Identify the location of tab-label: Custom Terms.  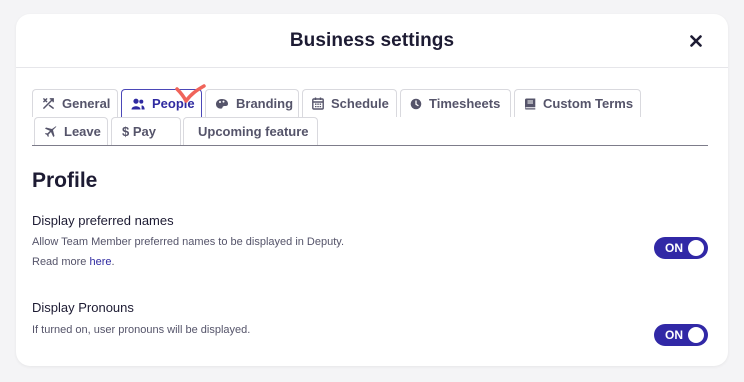
(588, 103).